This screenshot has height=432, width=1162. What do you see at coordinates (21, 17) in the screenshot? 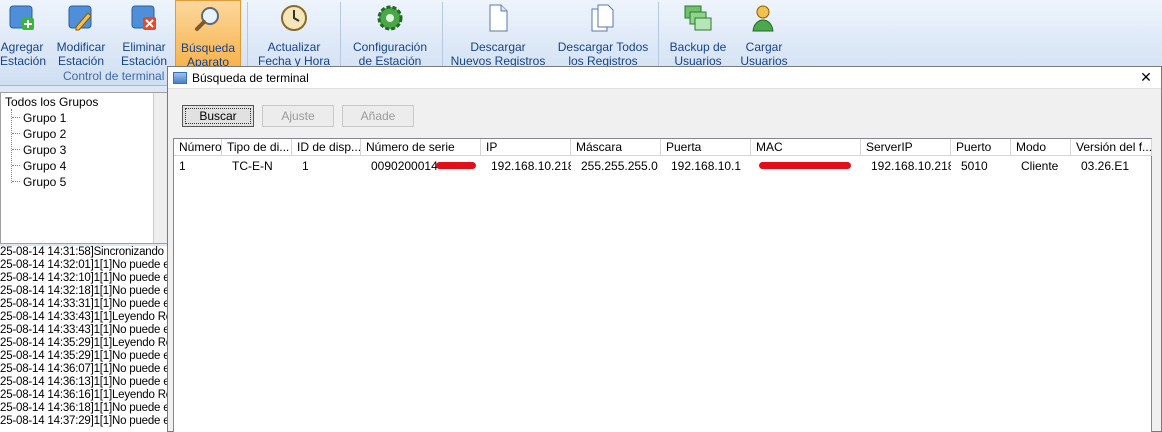
I see `add-station-icon` at bounding box center [21, 17].